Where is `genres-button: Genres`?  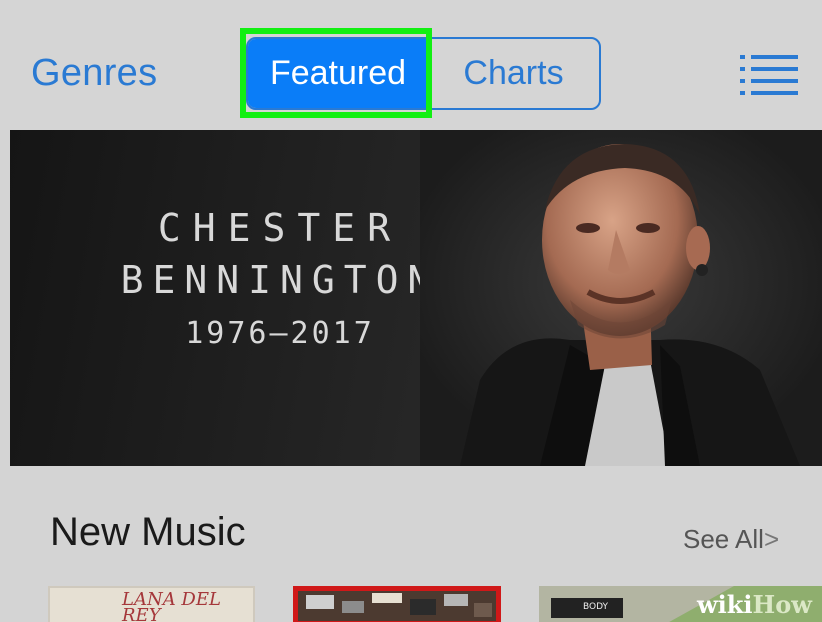 genres-button: Genres is located at coordinates (94, 73).